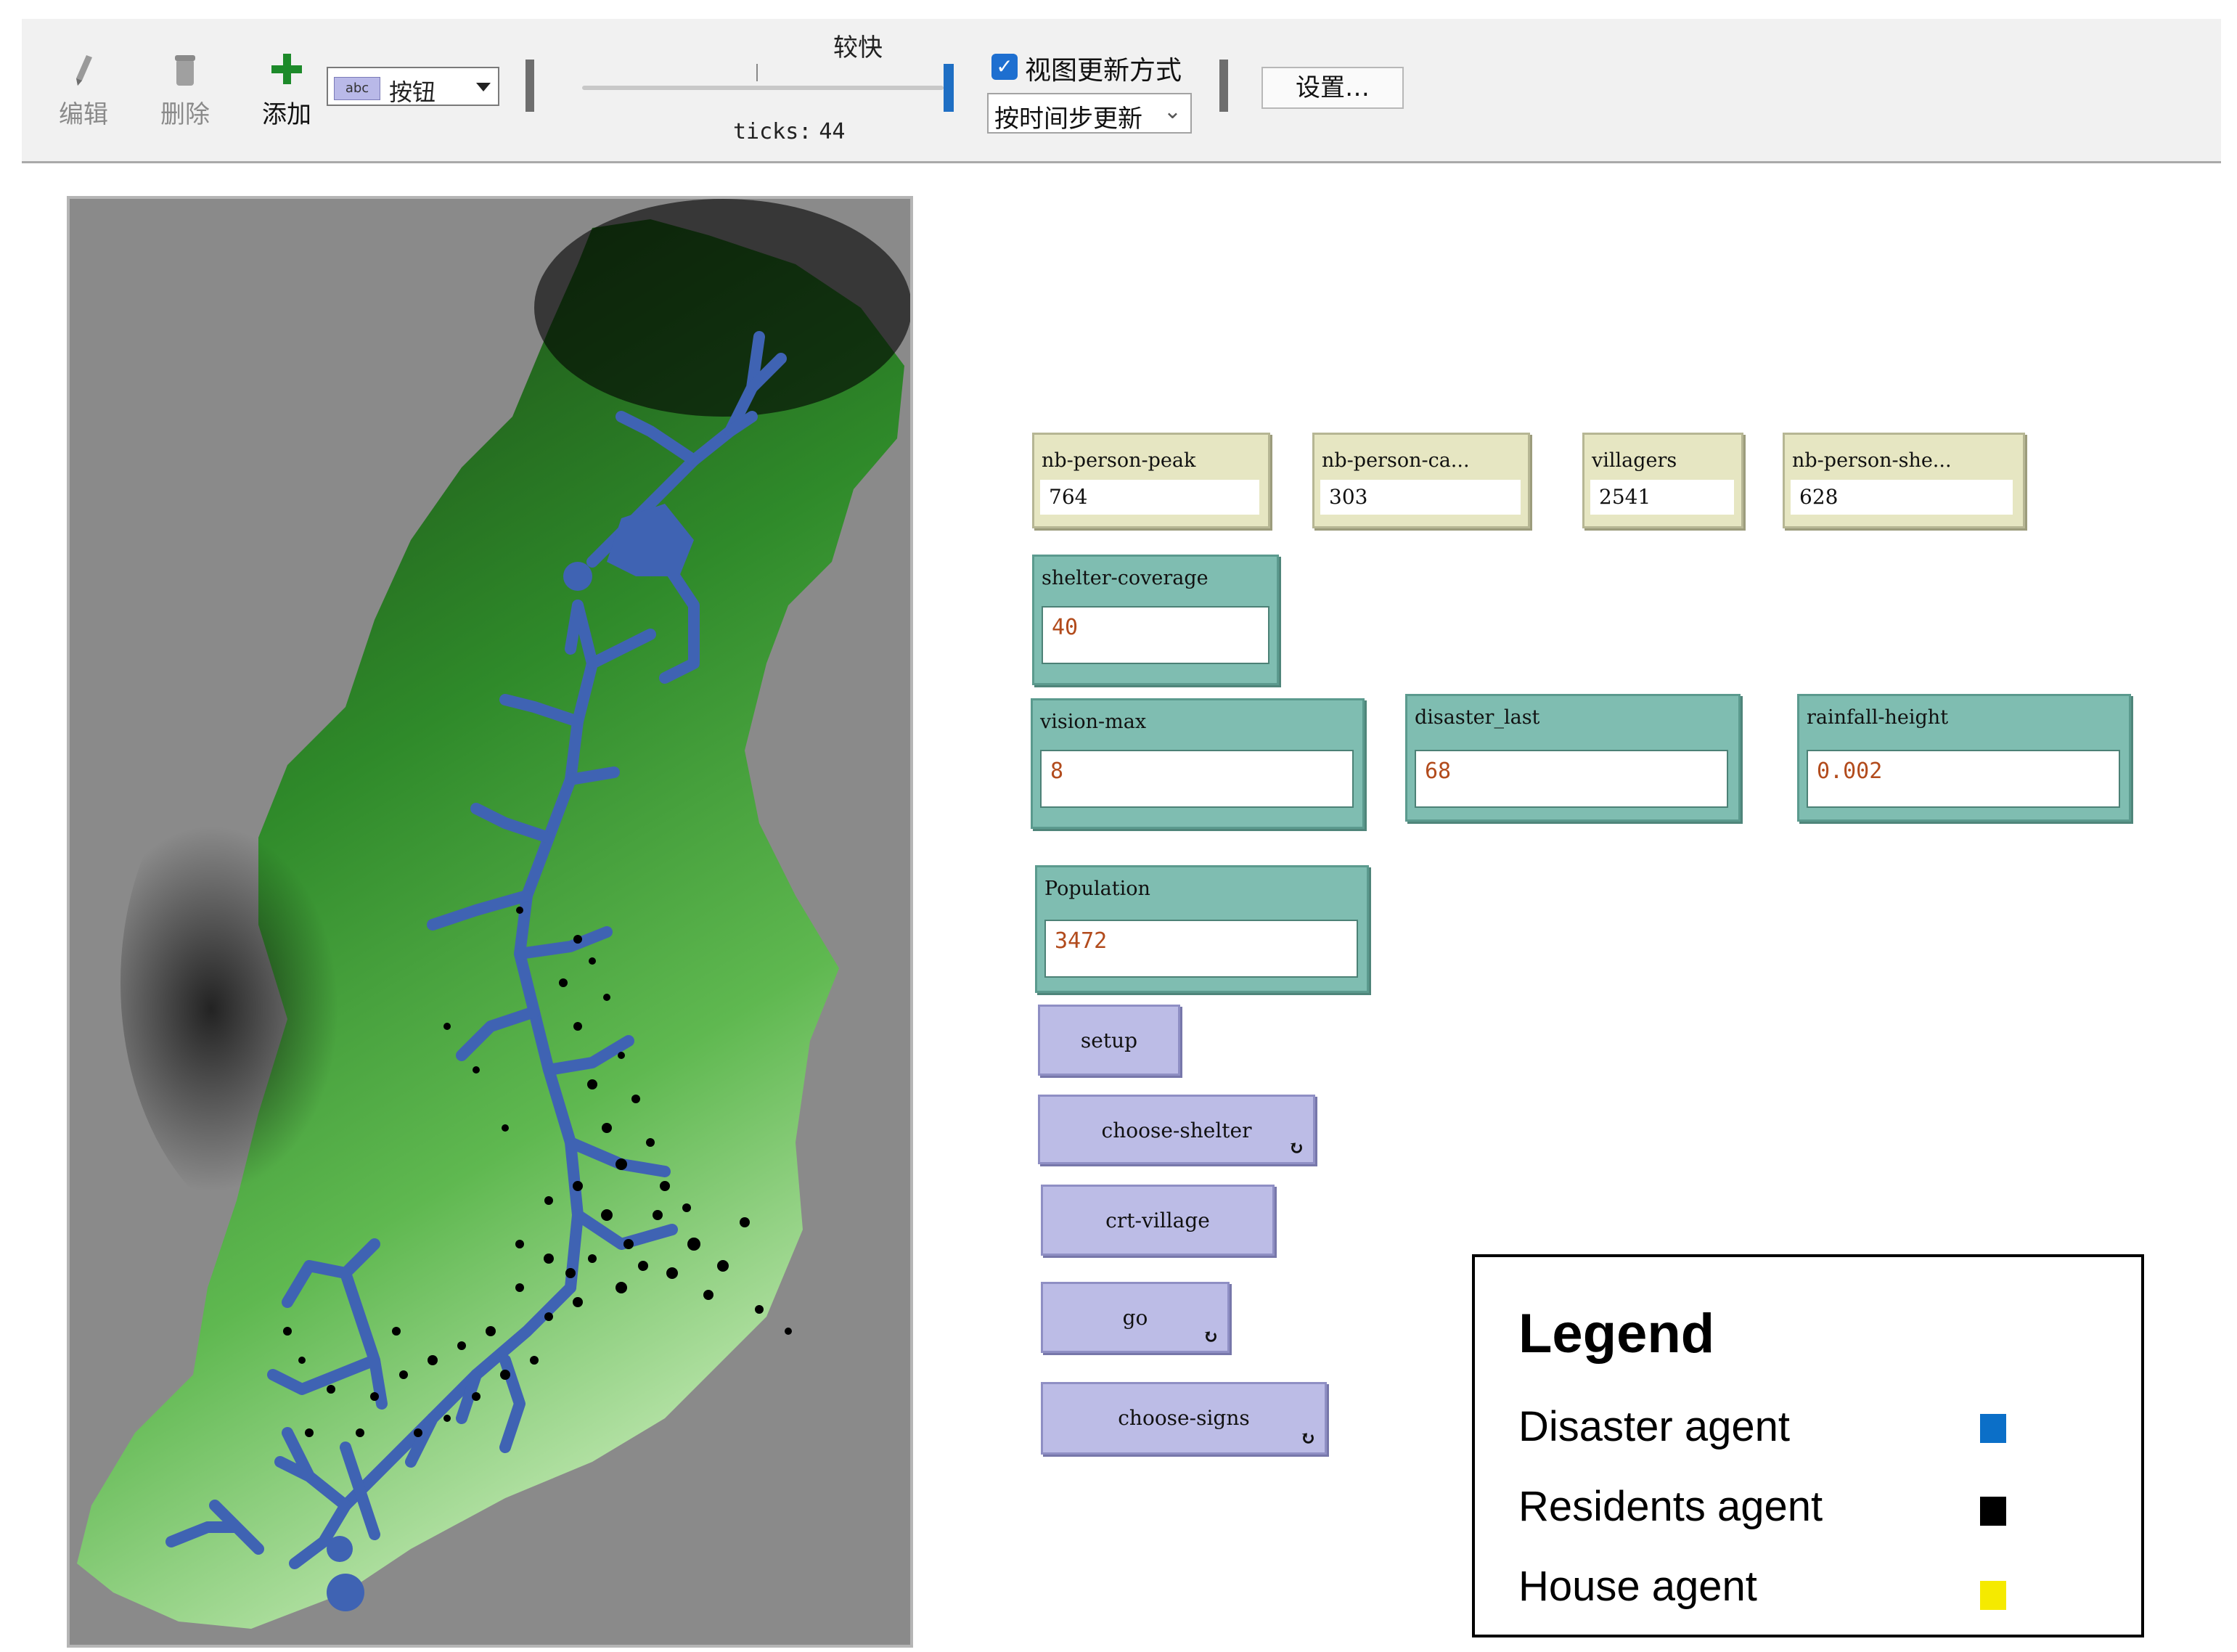 The width and height of the screenshot is (2237, 1652). Describe the element at coordinates (1420, 497) in the screenshot. I see `monitor-value: 303` at that location.